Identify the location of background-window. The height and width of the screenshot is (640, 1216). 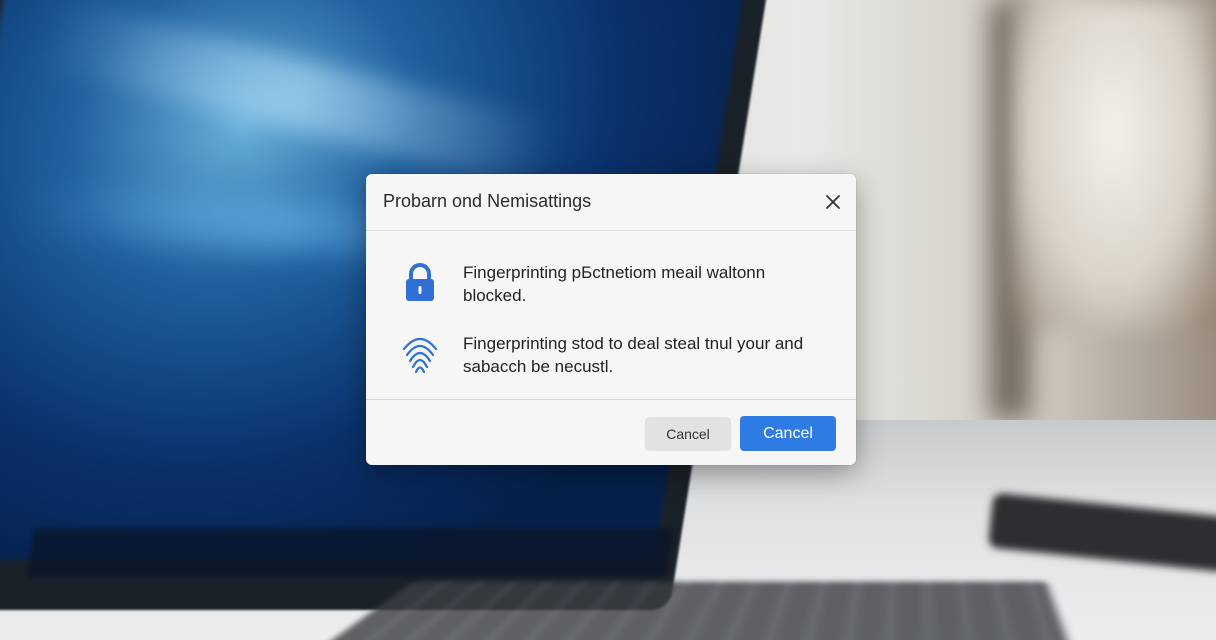
(1113, 165).